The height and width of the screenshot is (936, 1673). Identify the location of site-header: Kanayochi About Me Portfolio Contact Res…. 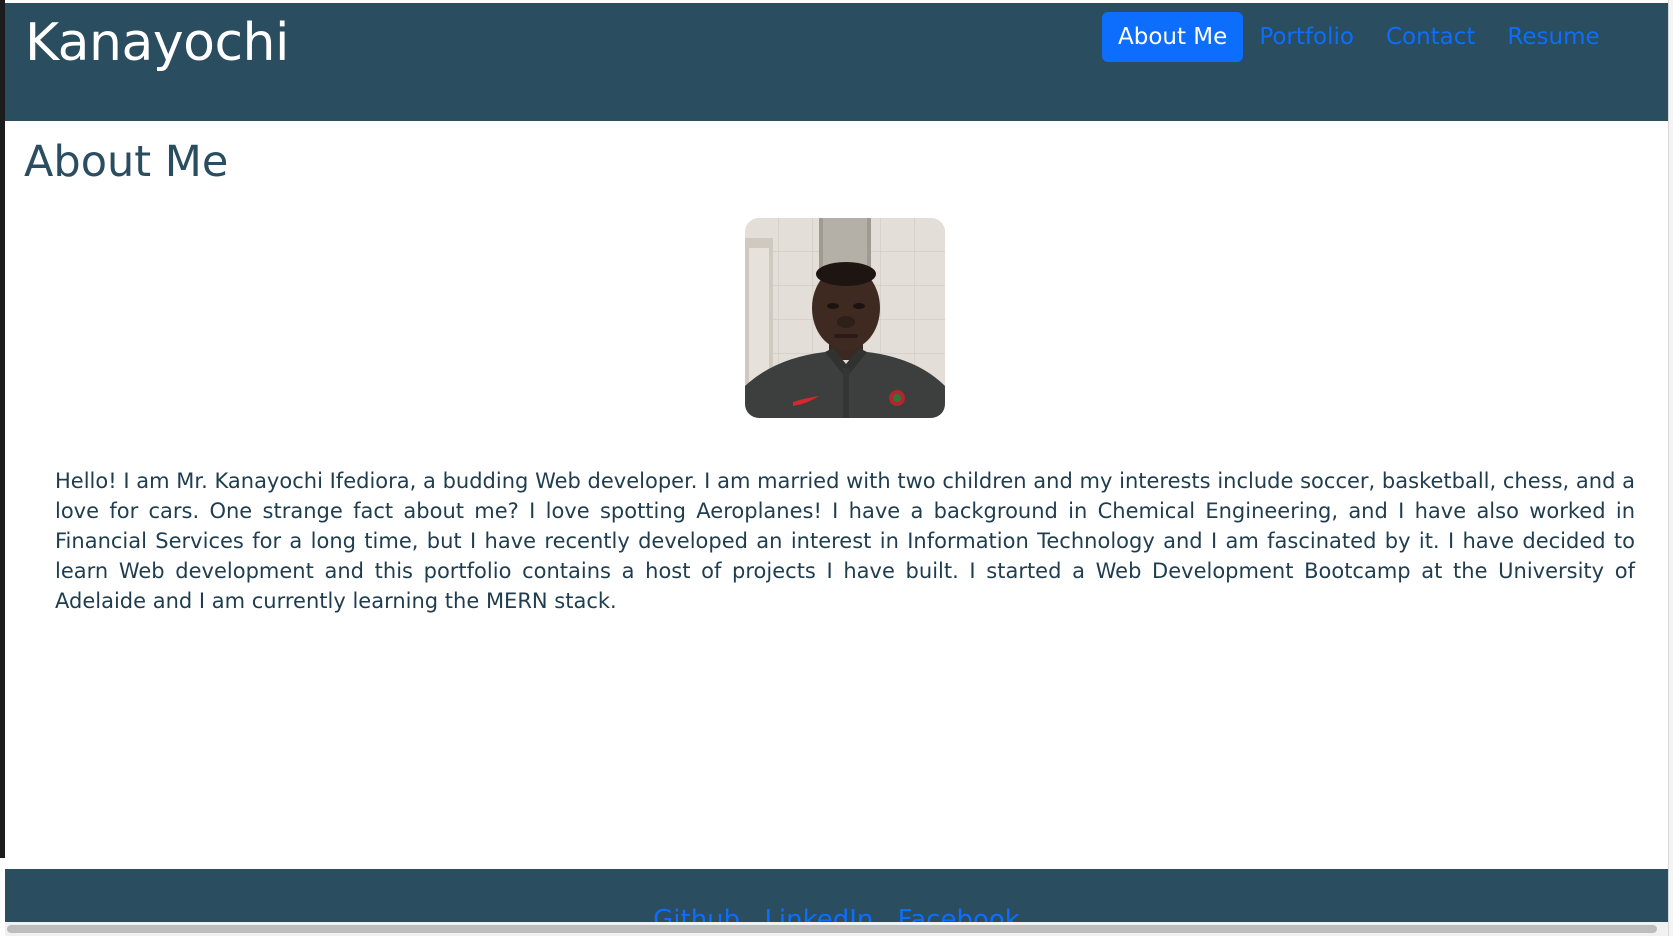
(836, 62).